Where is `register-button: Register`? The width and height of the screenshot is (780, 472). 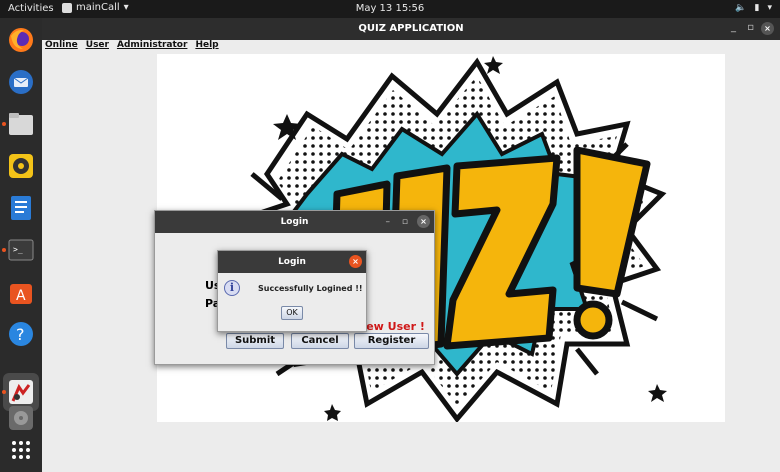 register-button: Register is located at coordinates (391, 341).